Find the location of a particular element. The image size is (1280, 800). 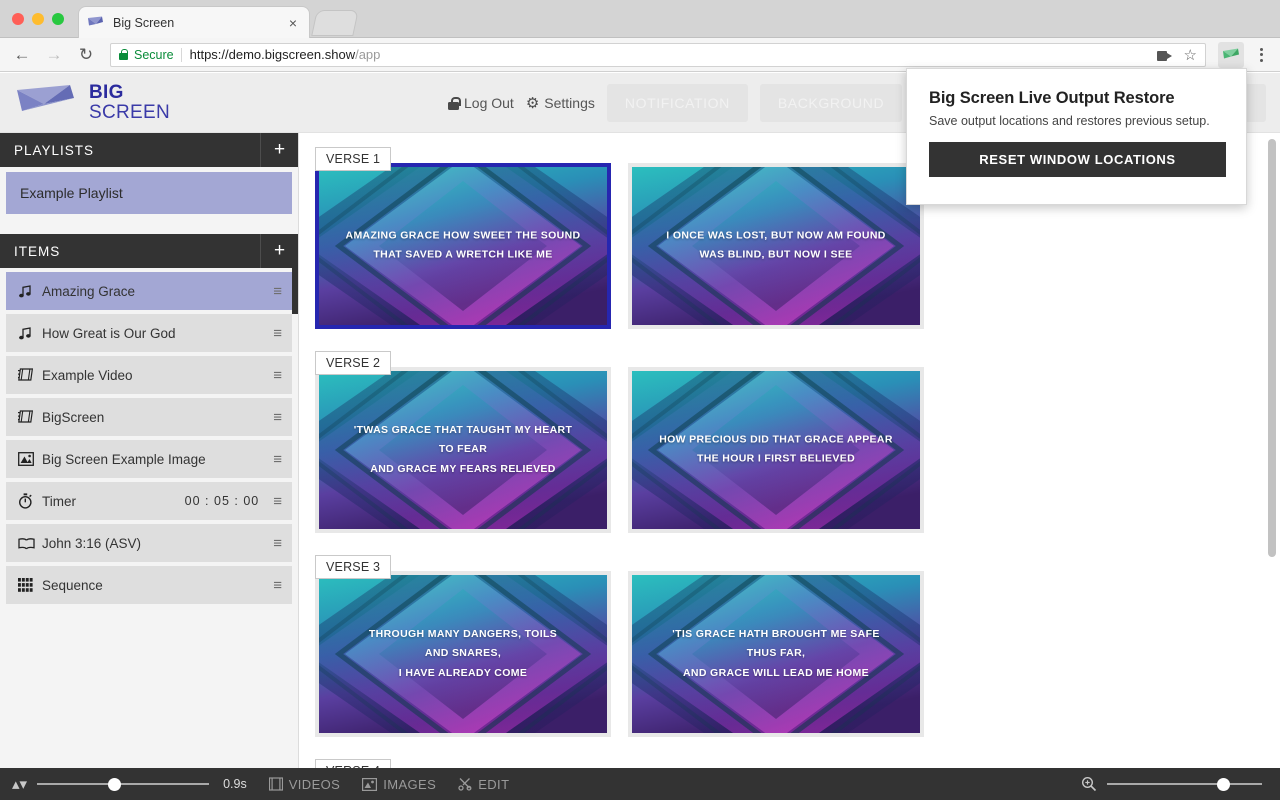

slide-tag: VERSE 1 is located at coordinates (353, 159).